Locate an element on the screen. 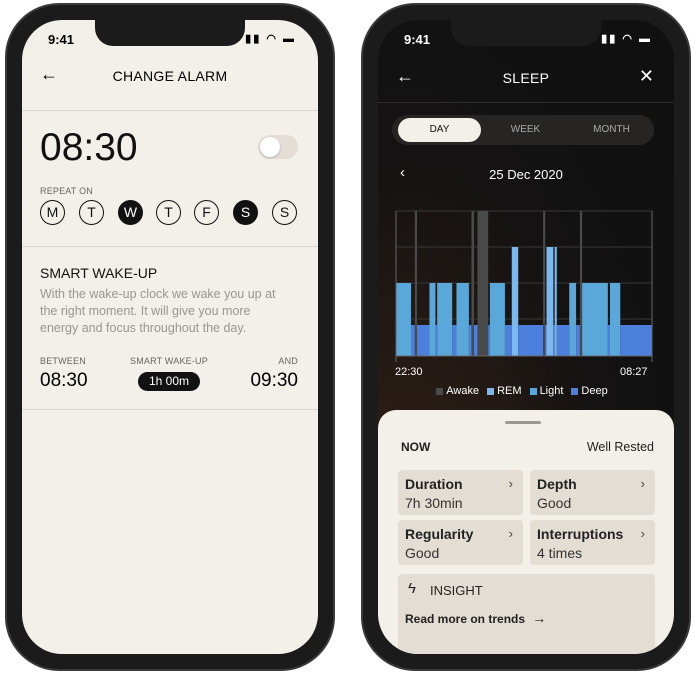 The width and height of the screenshot is (695, 674). close-button: ✕ is located at coordinates (646, 76).